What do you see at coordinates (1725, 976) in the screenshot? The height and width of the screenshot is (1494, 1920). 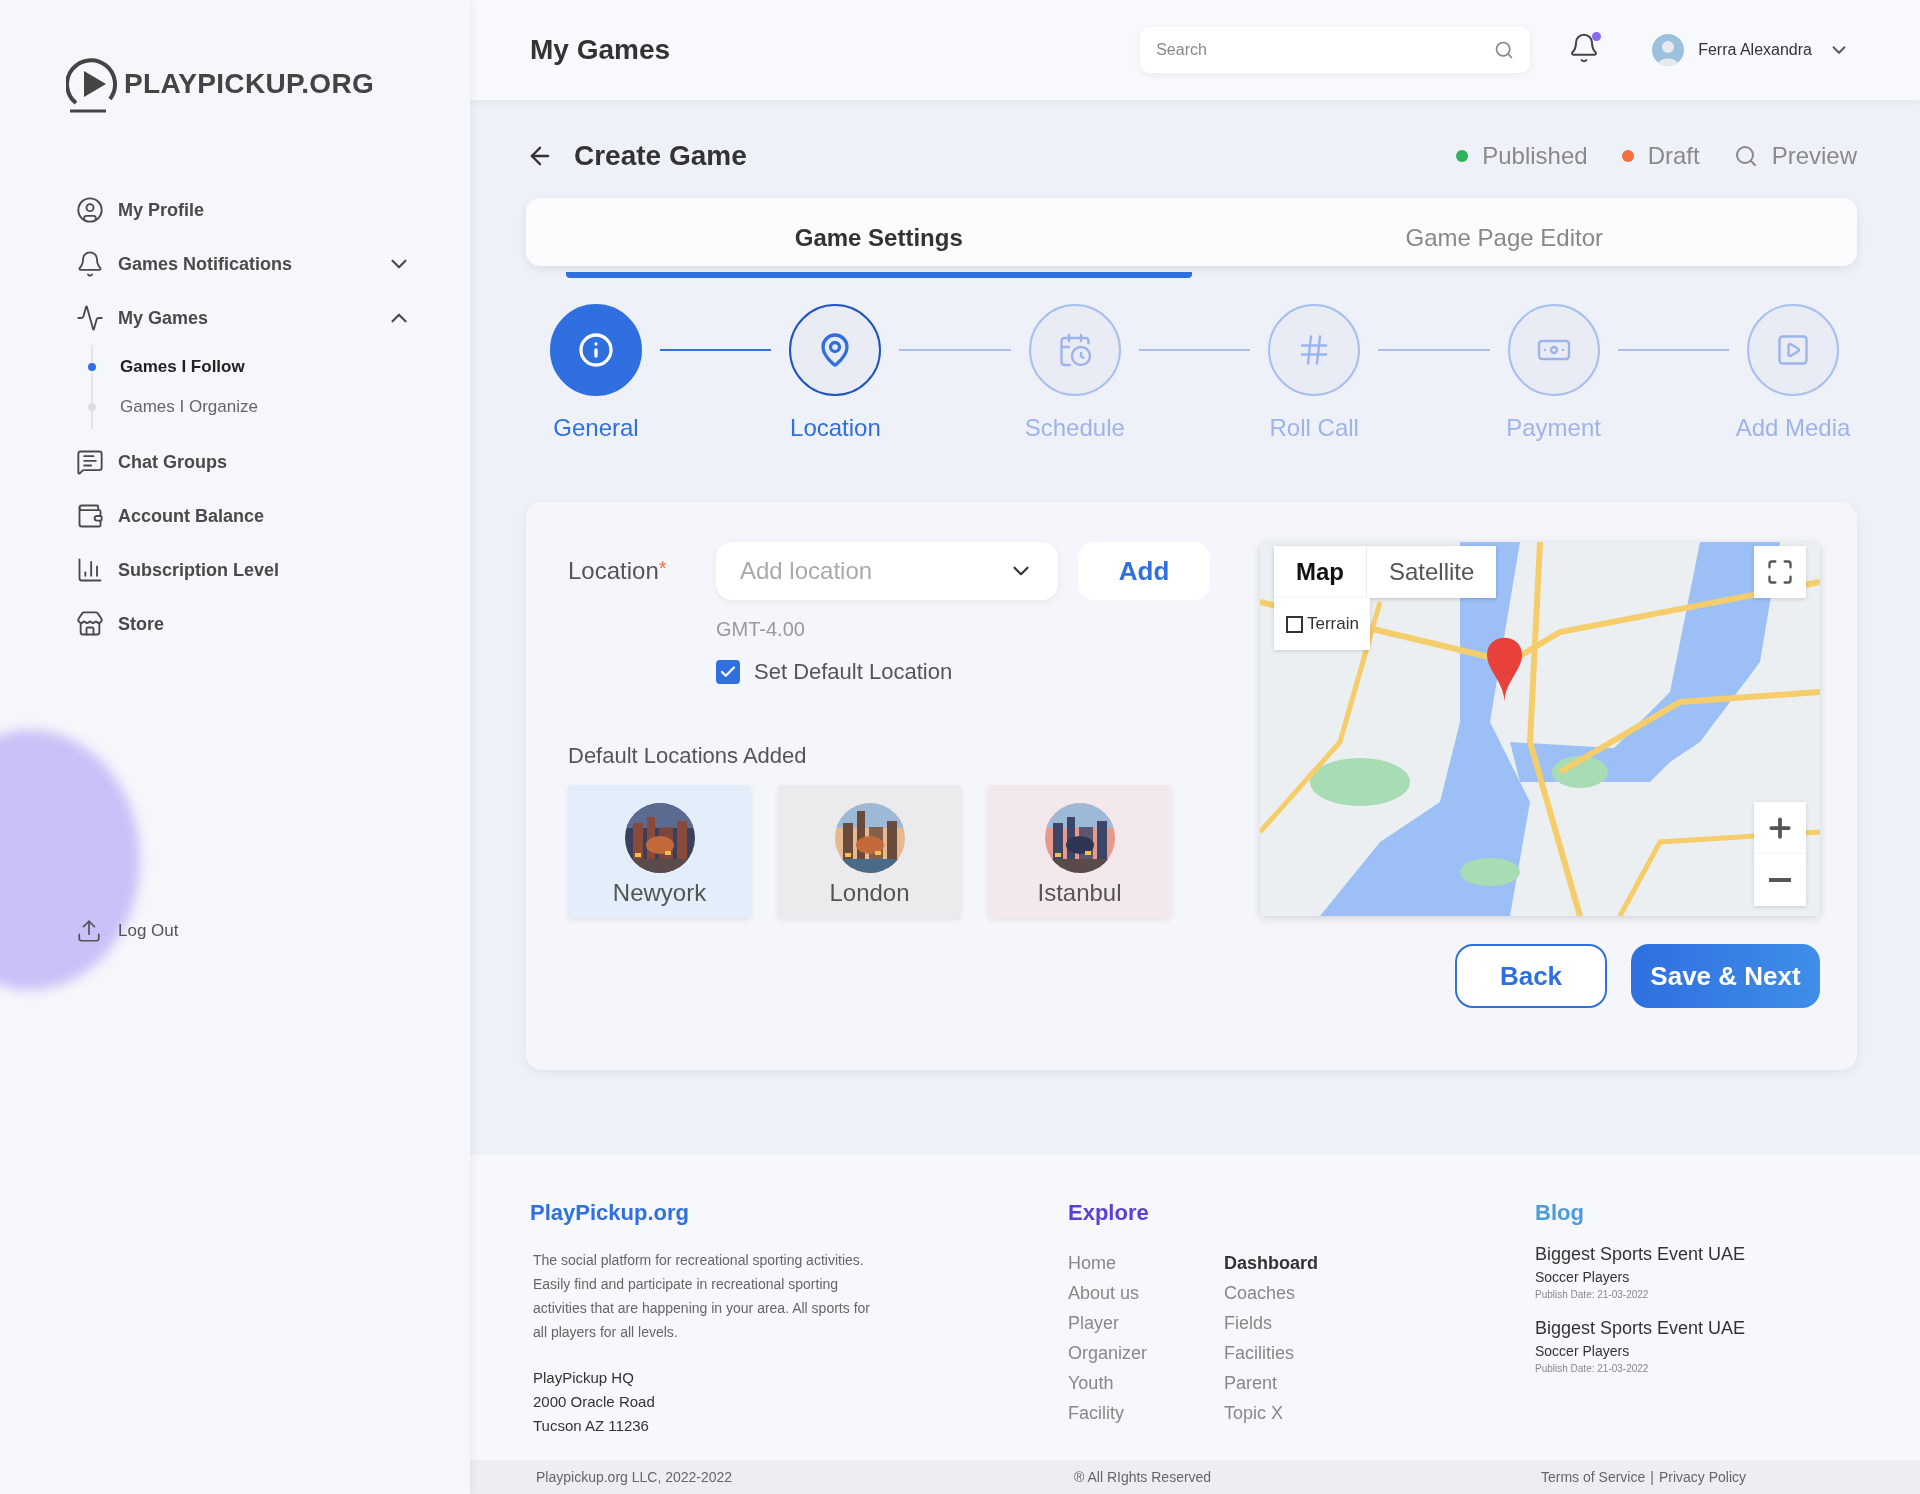 I see `save-next-button: Save & Next` at bounding box center [1725, 976].